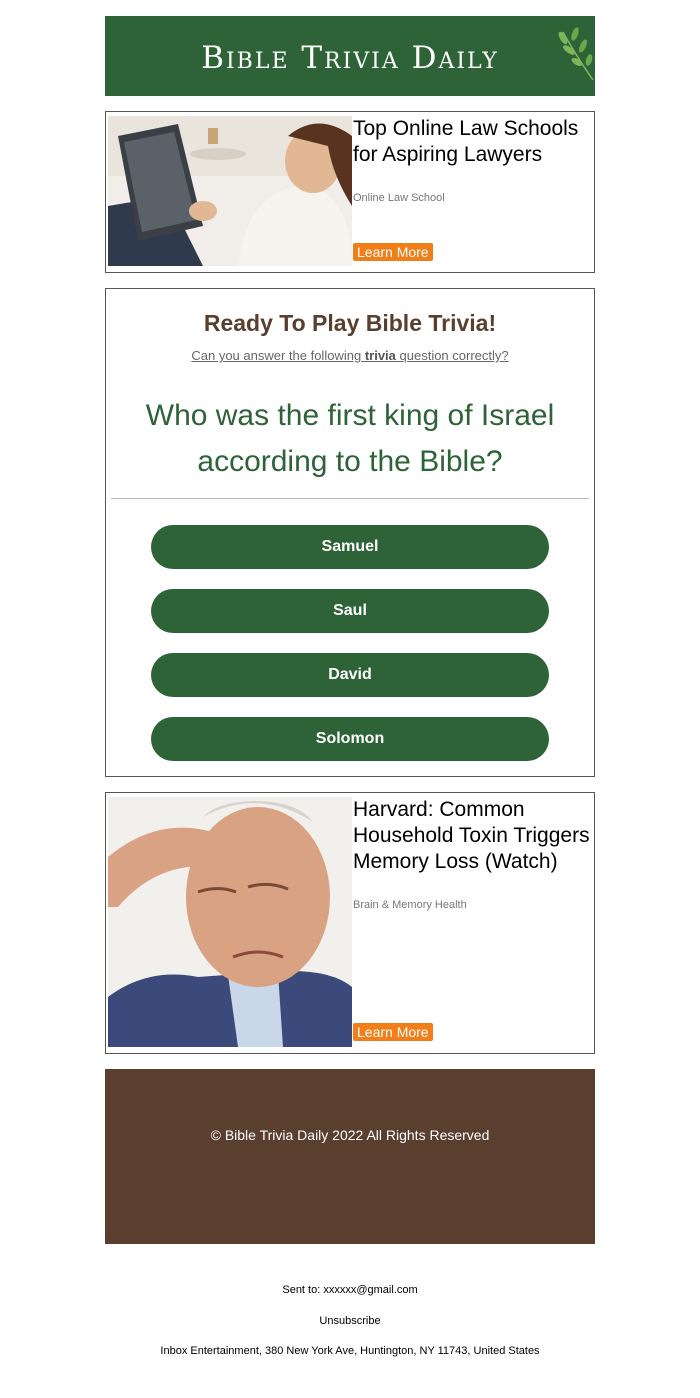 The image size is (700, 1398). I want to click on divider, so click(350, 498).